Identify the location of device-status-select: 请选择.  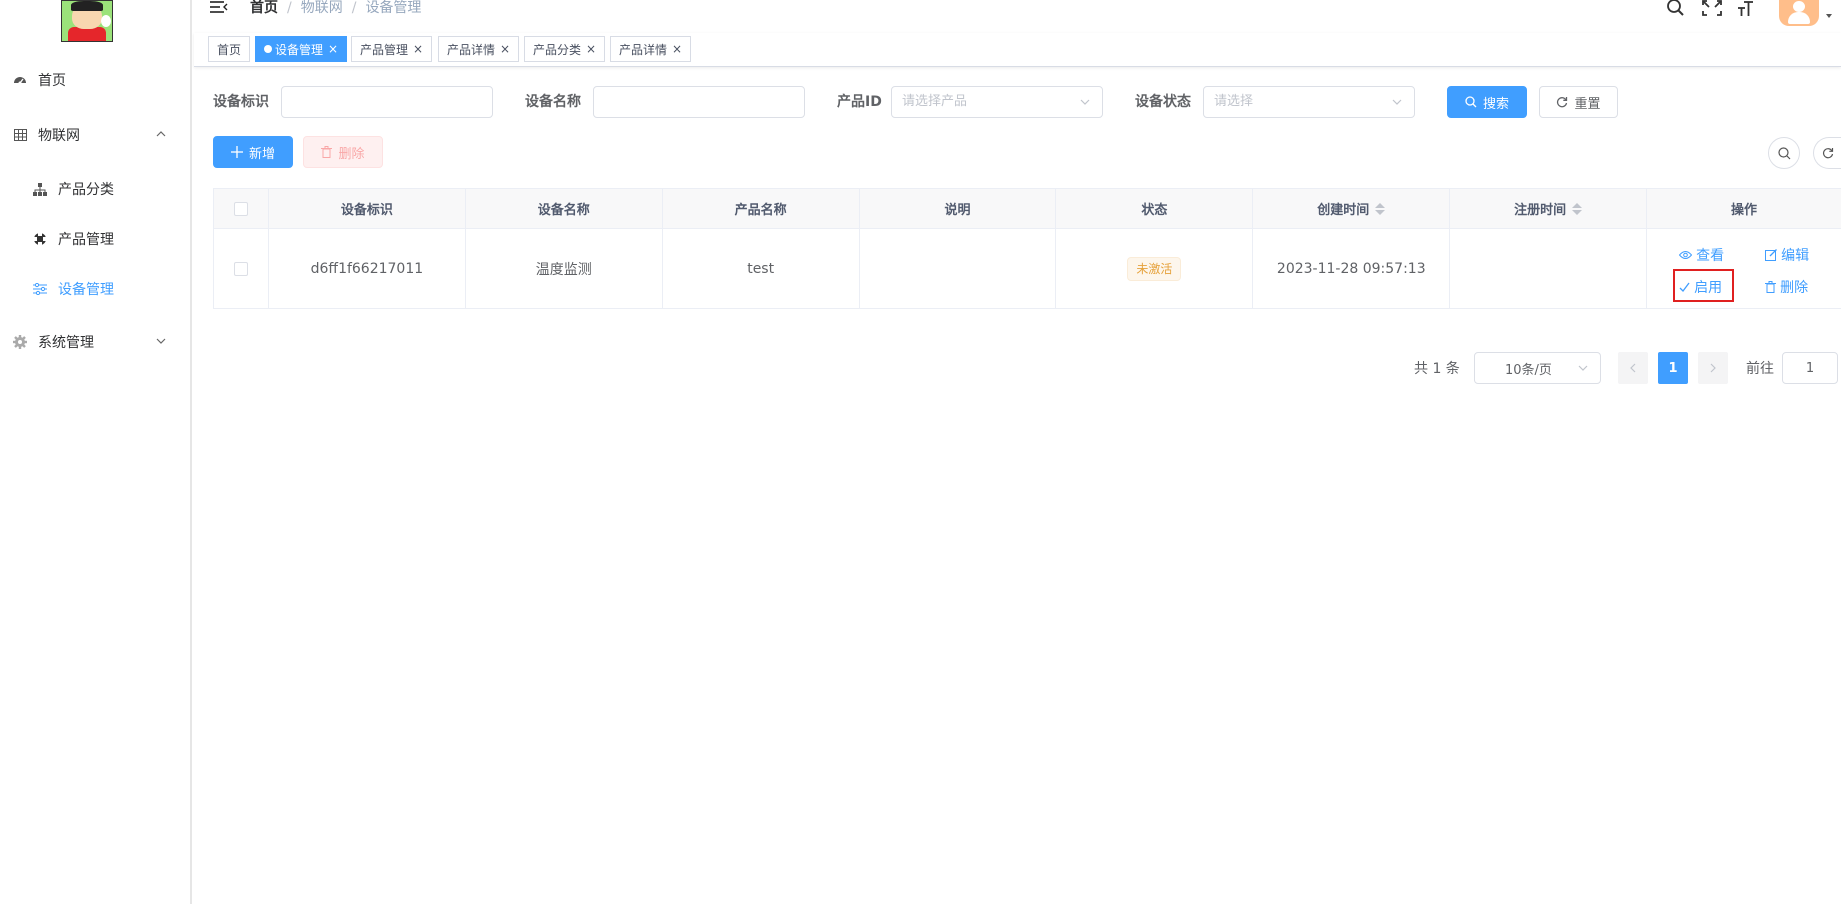
(1309, 102).